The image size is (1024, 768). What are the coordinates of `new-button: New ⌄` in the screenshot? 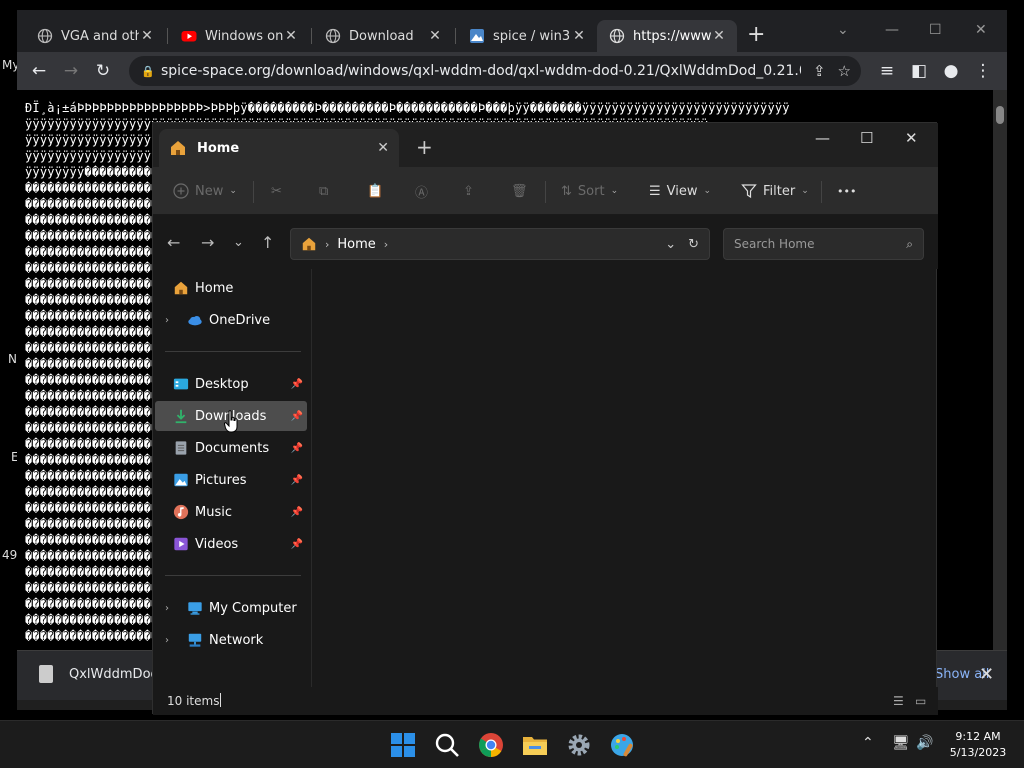 It's located at (205, 191).